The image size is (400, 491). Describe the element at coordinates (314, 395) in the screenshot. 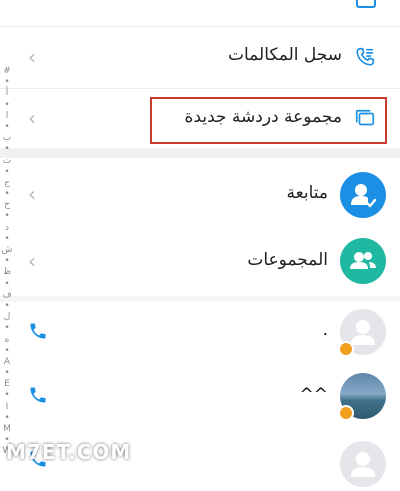

I see `contact-name: ^^` at that location.